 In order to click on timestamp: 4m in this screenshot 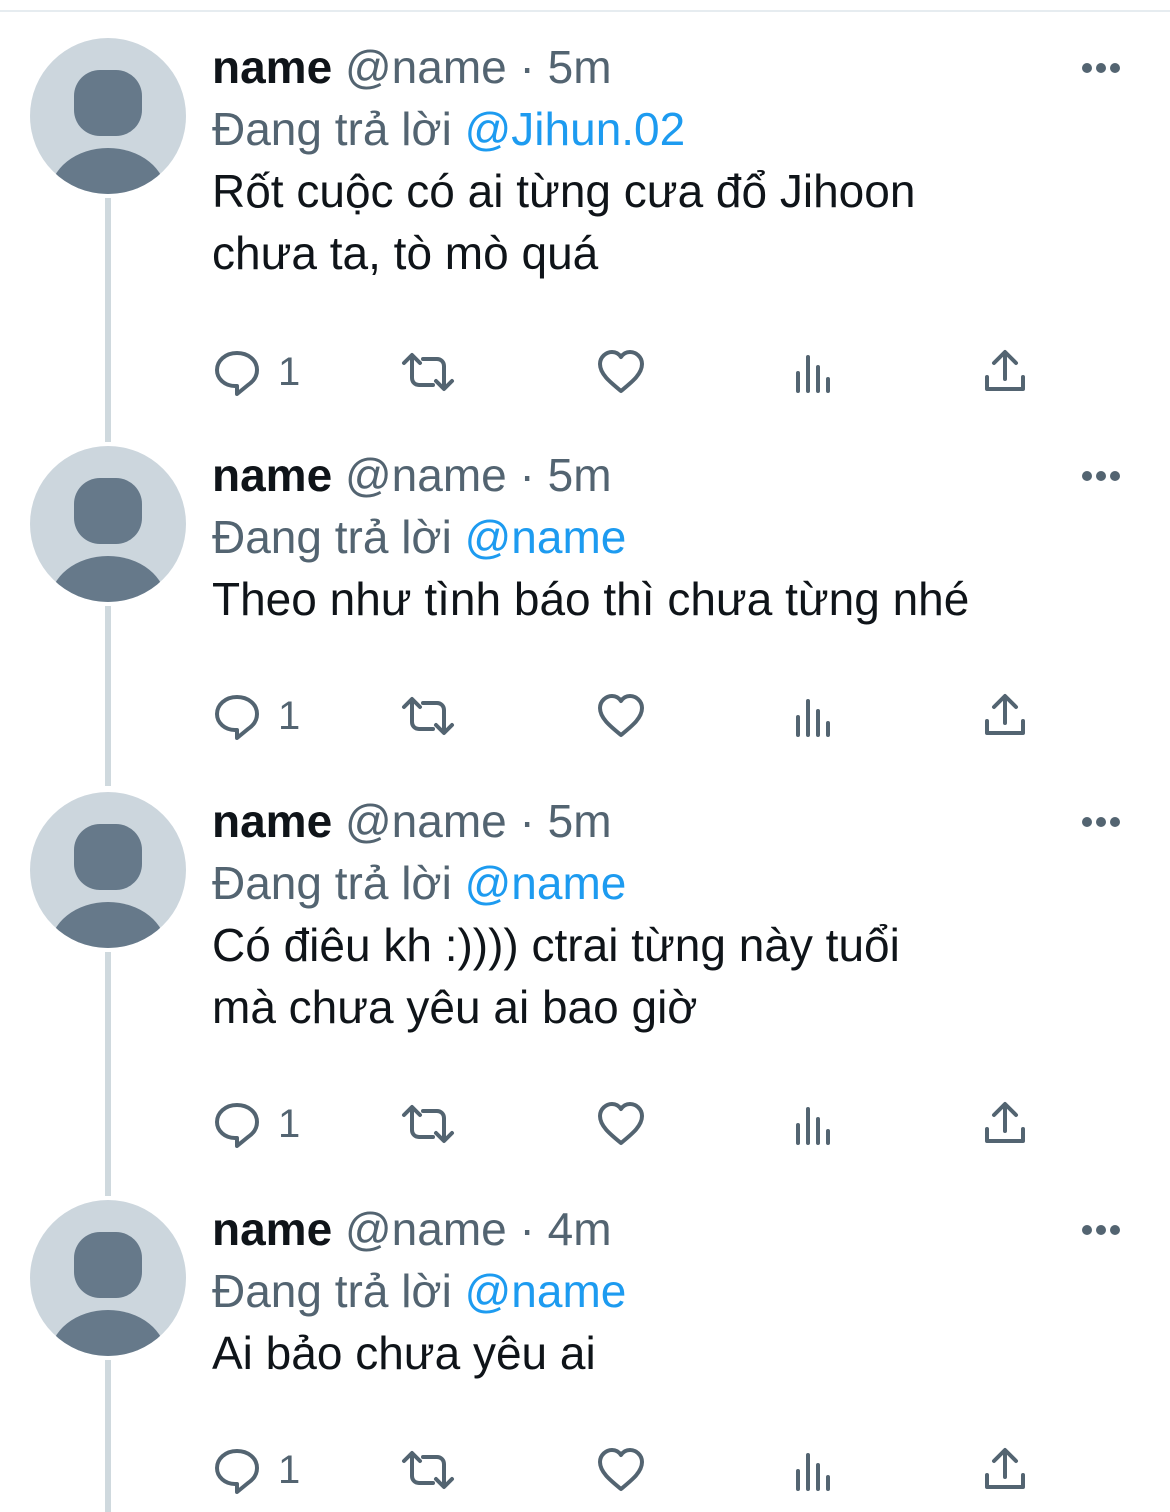, I will do `click(580, 1229)`.